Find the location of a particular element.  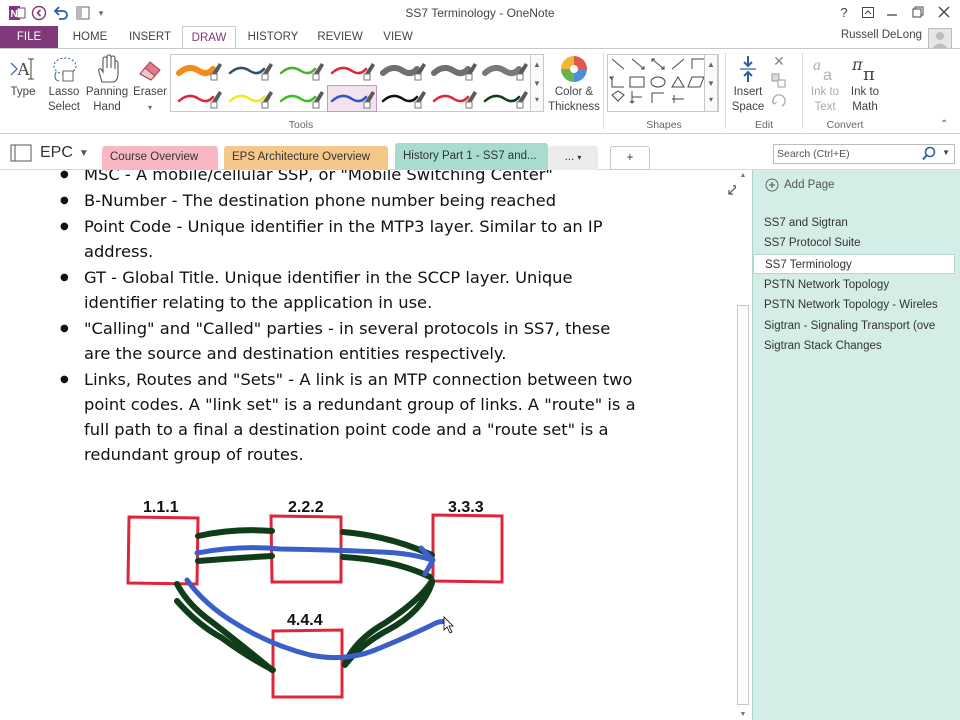

page-item: PSTN Network Topology - Wireles is located at coordinates (854, 305).